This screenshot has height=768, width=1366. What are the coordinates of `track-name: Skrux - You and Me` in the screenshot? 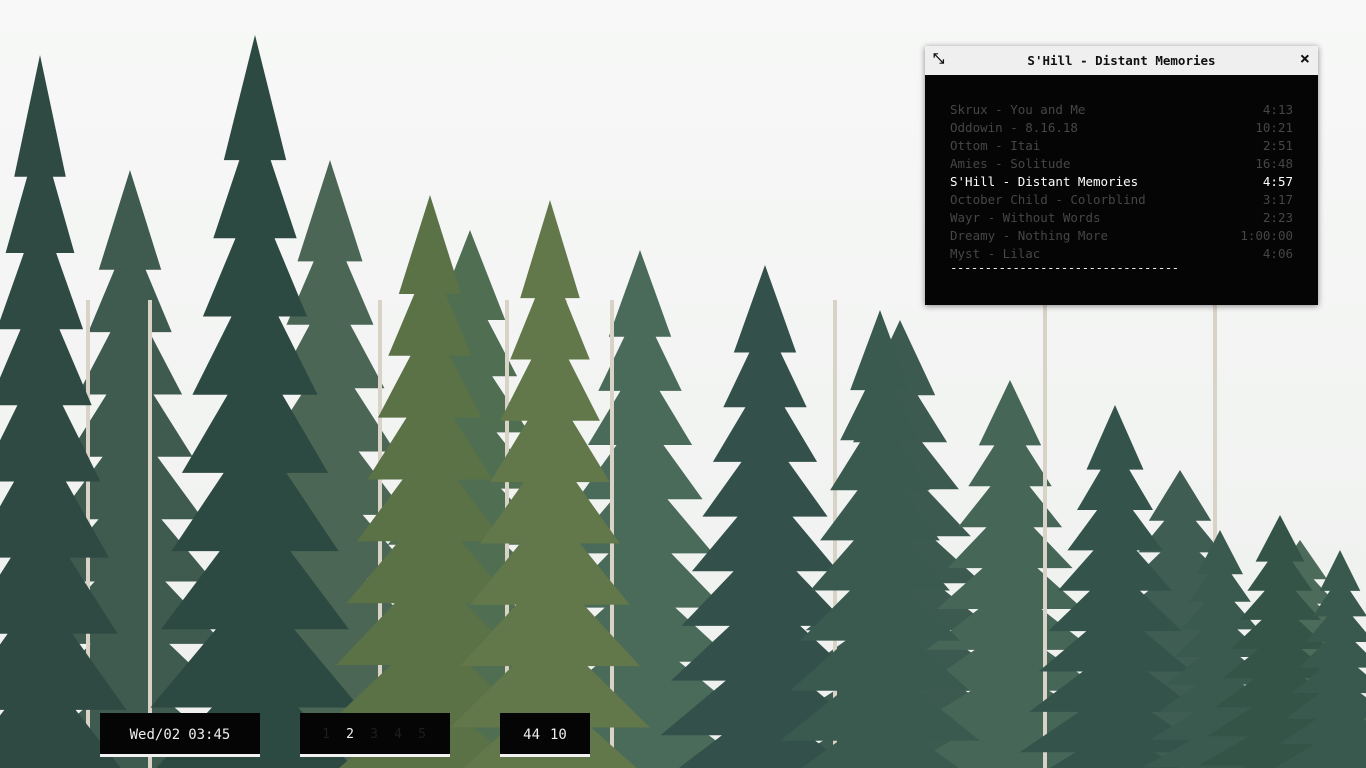 It's located at (1018, 109).